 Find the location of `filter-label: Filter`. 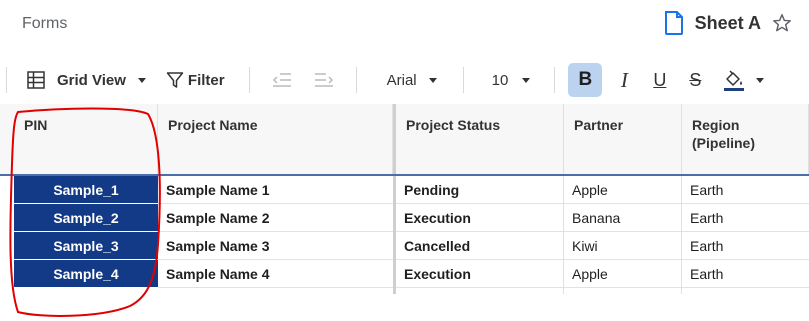

filter-label: Filter is located at coordinates (206, 80).